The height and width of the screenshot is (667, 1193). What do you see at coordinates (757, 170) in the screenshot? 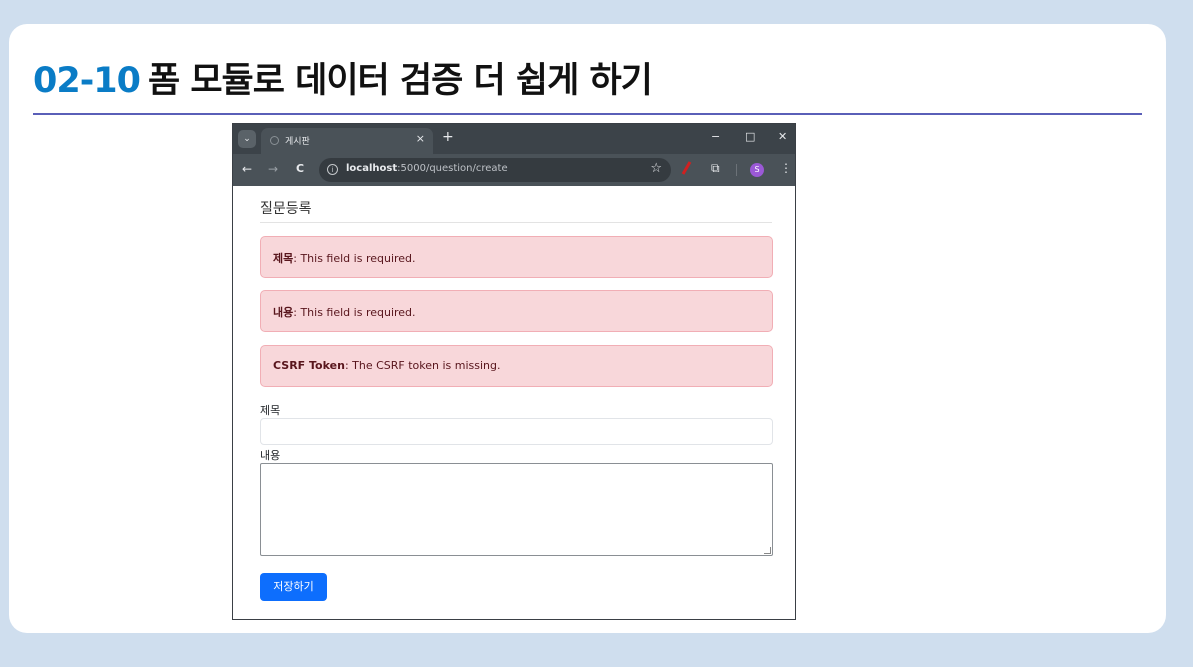
I see `profile-avatar: S` at bounding box center [757, 170].